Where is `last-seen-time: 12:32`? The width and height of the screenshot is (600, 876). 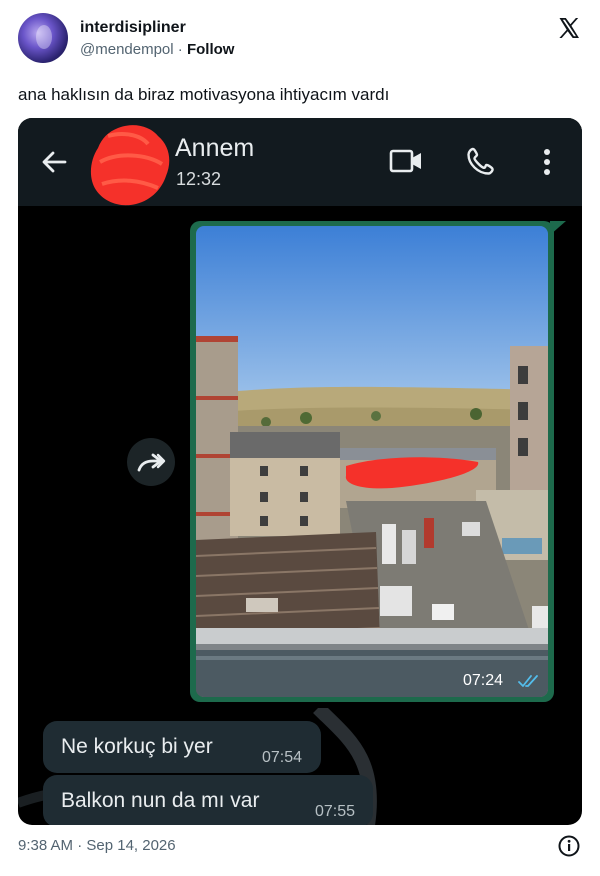
last-seen-time: 12:32 is located at coordinates (199, 179).